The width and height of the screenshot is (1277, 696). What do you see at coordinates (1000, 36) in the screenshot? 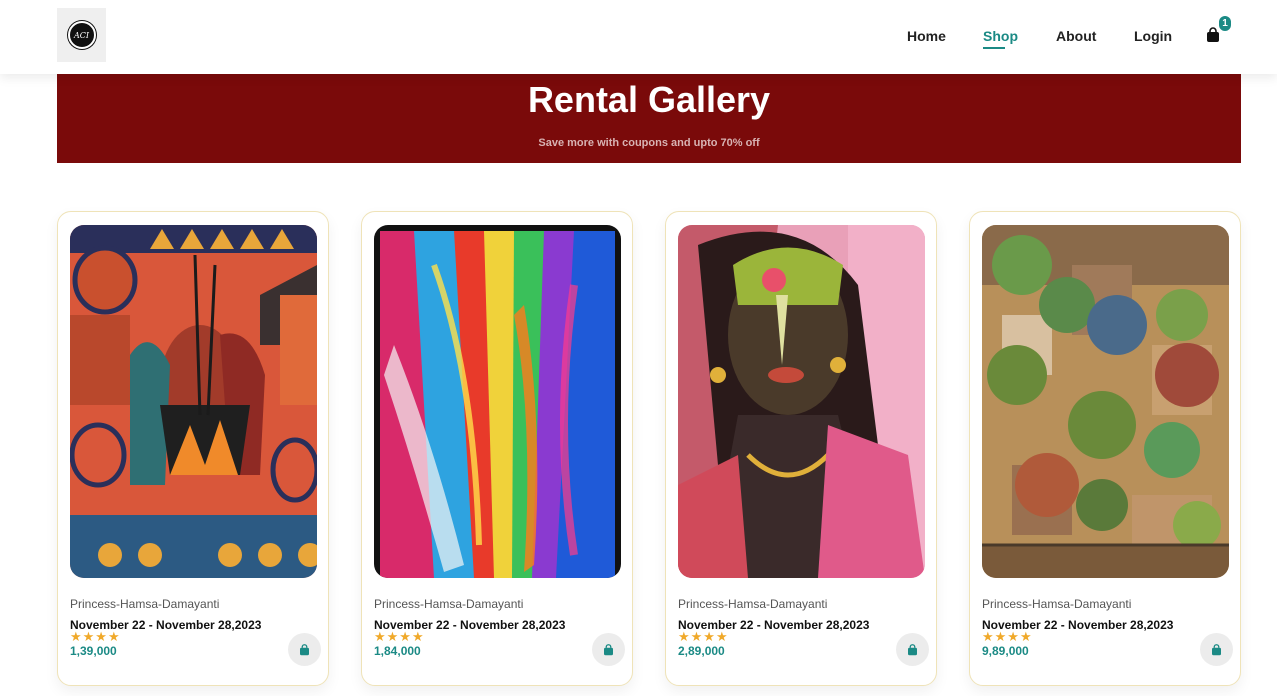
I see `nav-shop: Shop` at bounding box center [1000, 36].